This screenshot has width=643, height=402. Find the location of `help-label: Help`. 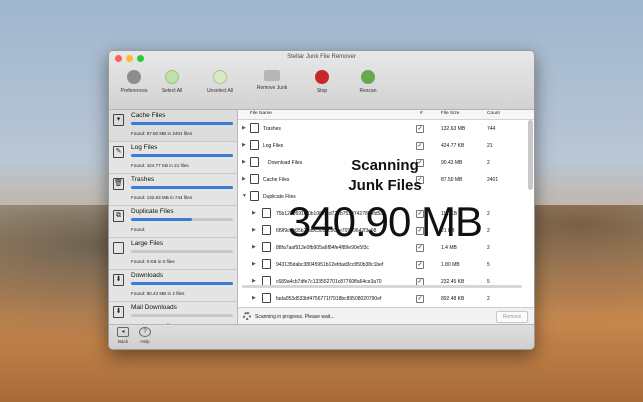

help-label: Help is located at coordinates (145, 341).